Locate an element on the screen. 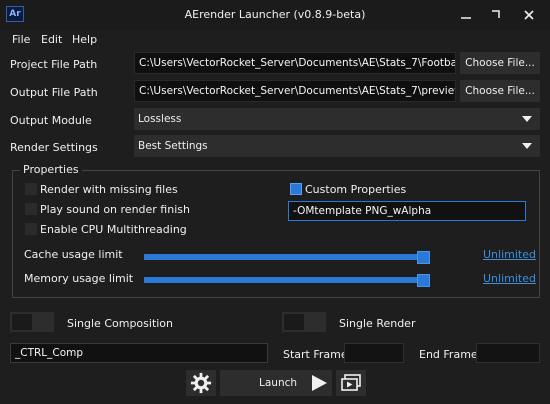  output-path-label: Output File Path is located at coordinates (54, 92).